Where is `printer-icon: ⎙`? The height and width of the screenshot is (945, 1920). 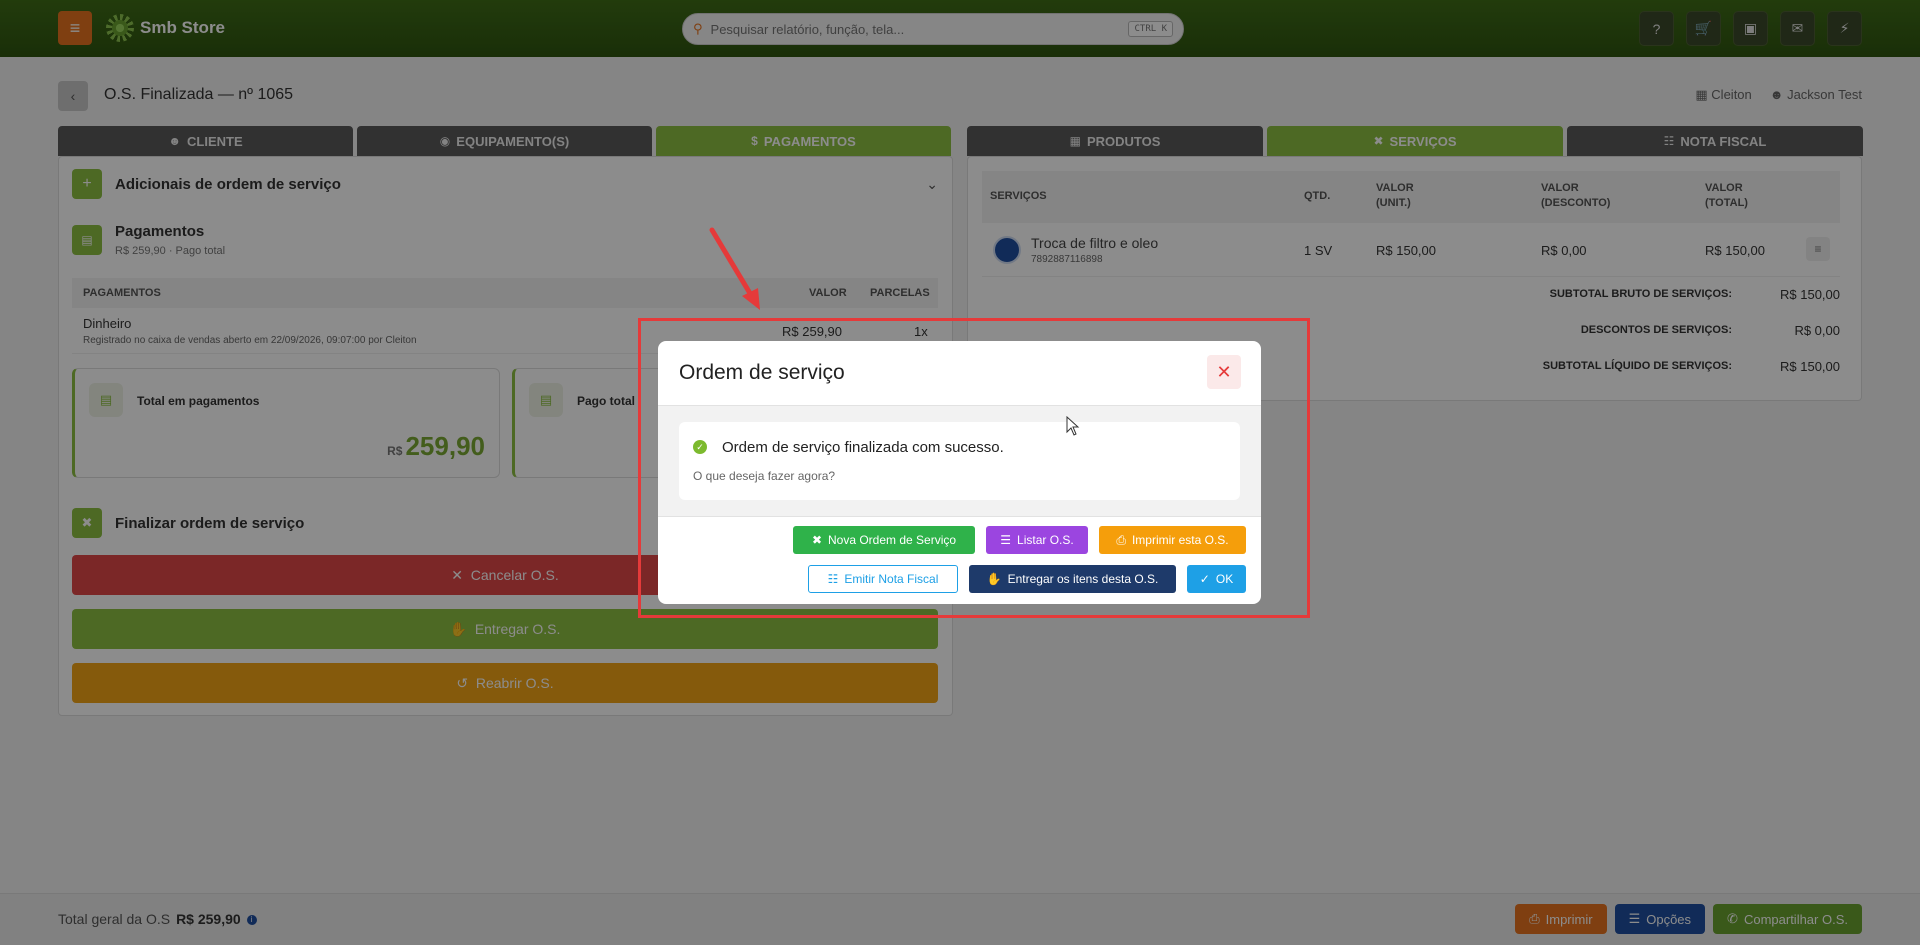 printer-icon: ⎙ is located at coordinates (1121, 539).